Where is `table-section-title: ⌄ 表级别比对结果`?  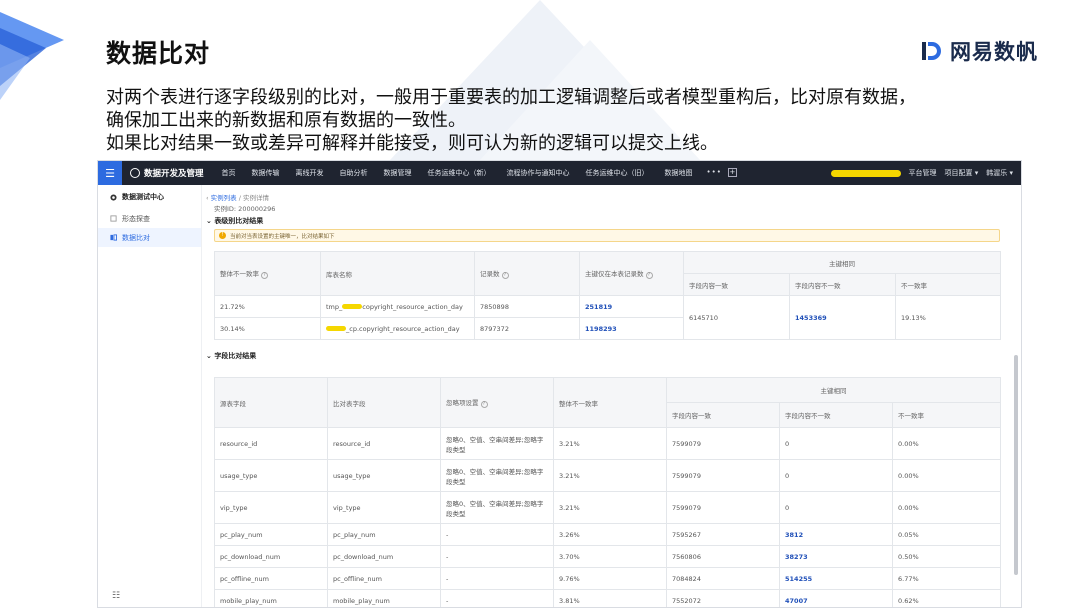 table-section-title: ⌄ 表级别比对结果 is located at coordinates (234, 221).